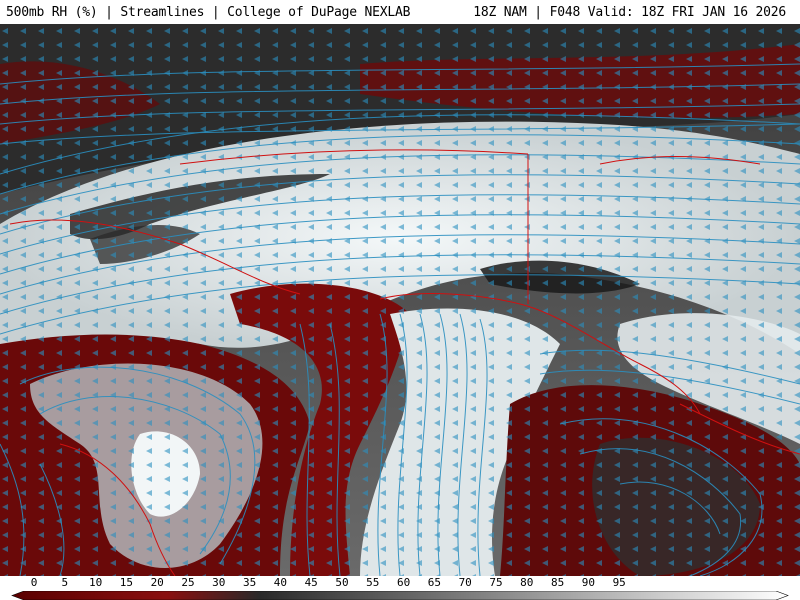 Image resolution: width=800 pixels, height=600 pixels. What do you see at coordinates (95, 582) in the screenshot?
I see `colorbar-tick-label: 10` at bounding box center [95, 582].